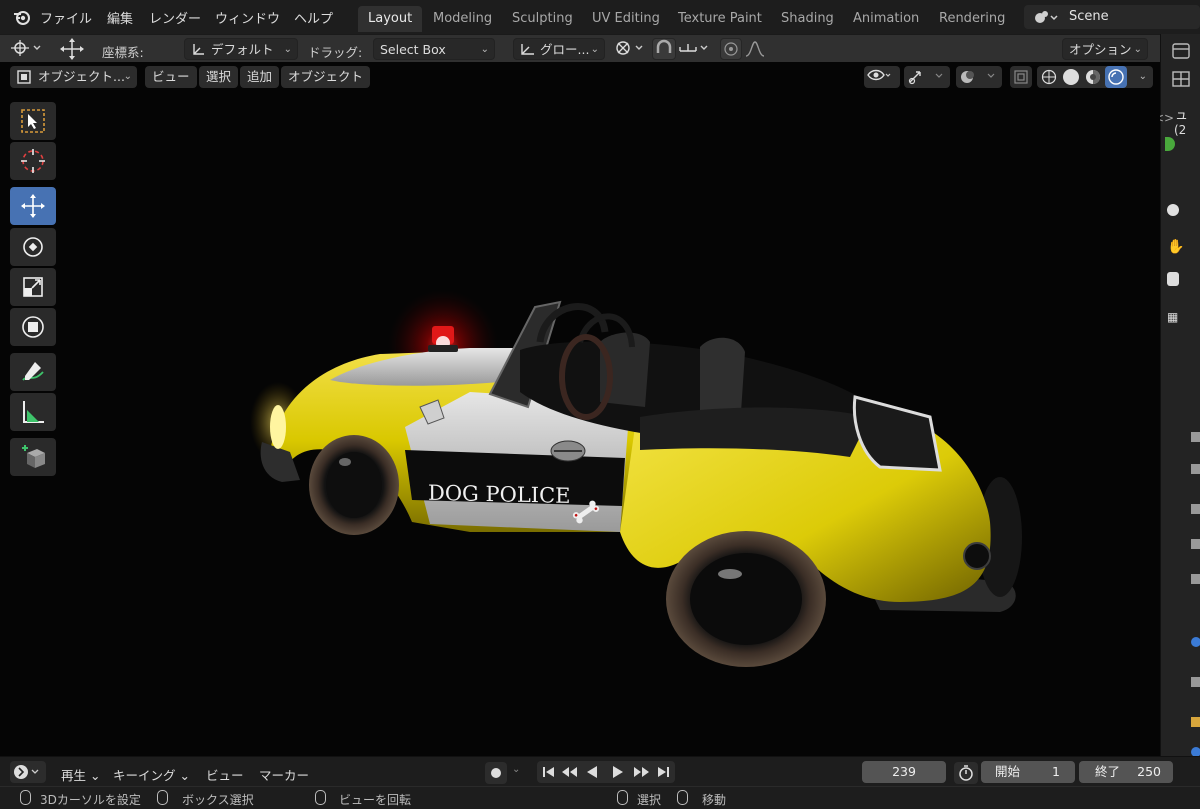  Describe the element at coordinates (462, 19) in the screenshot. I see `tab-modeling: Modeling` at that location.